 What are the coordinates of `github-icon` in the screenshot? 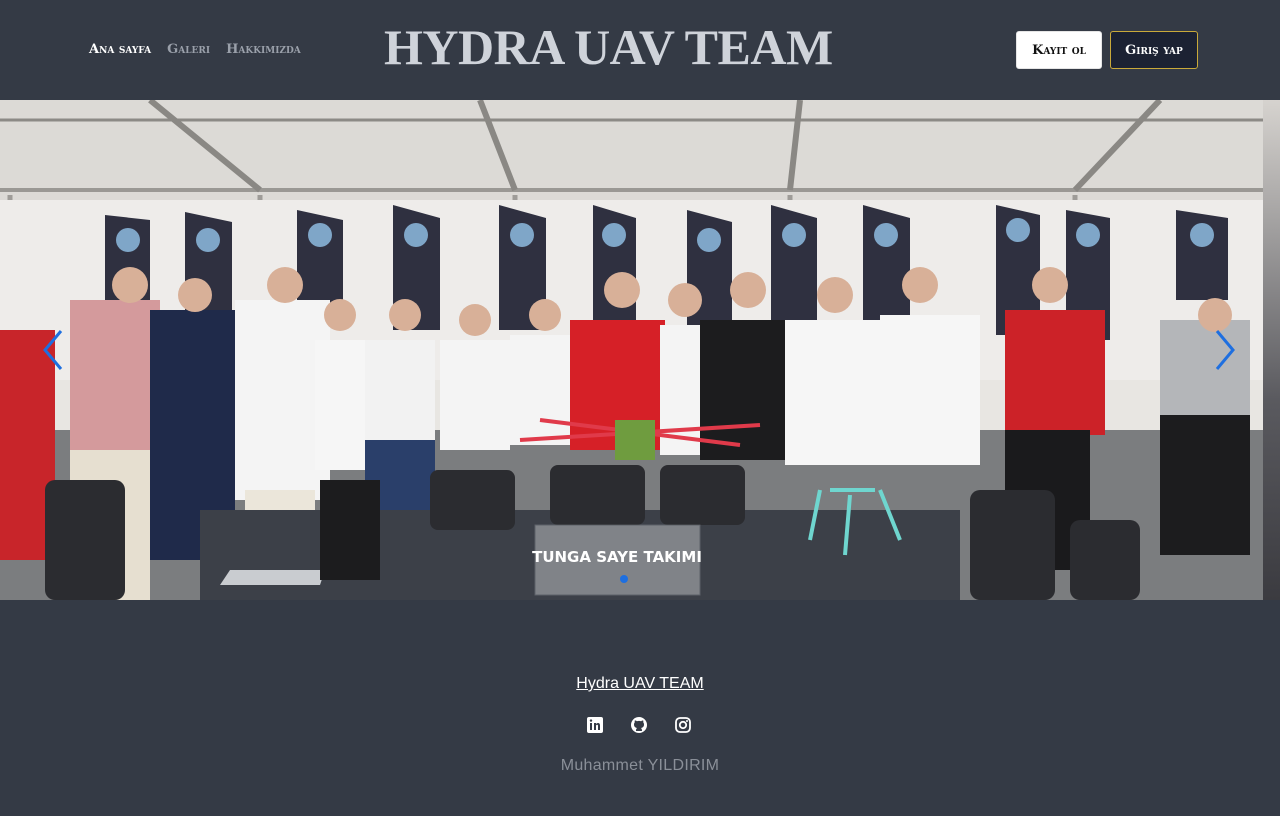 It's located at (639, 725).